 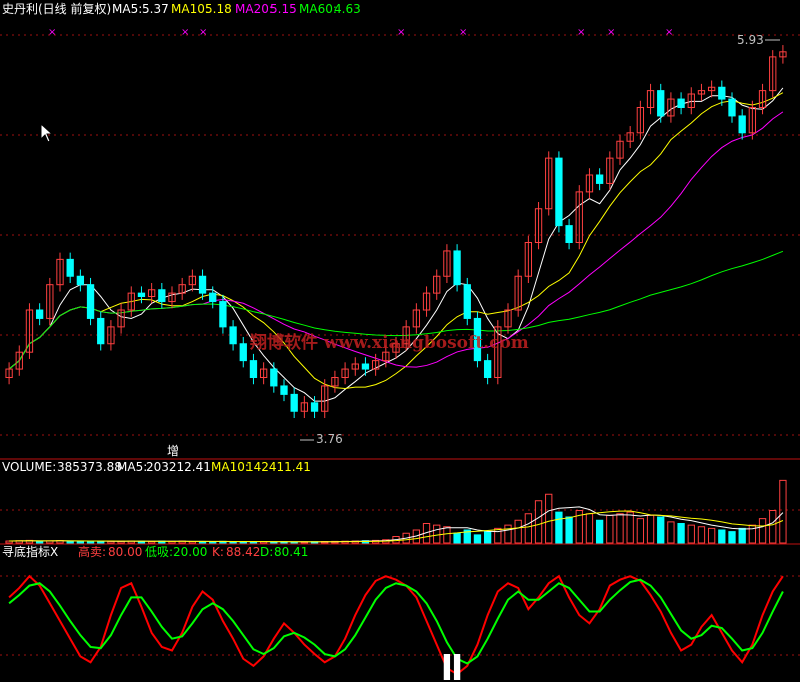 I want to click on volume-value: 385373.88, so click(x=89, y=467).